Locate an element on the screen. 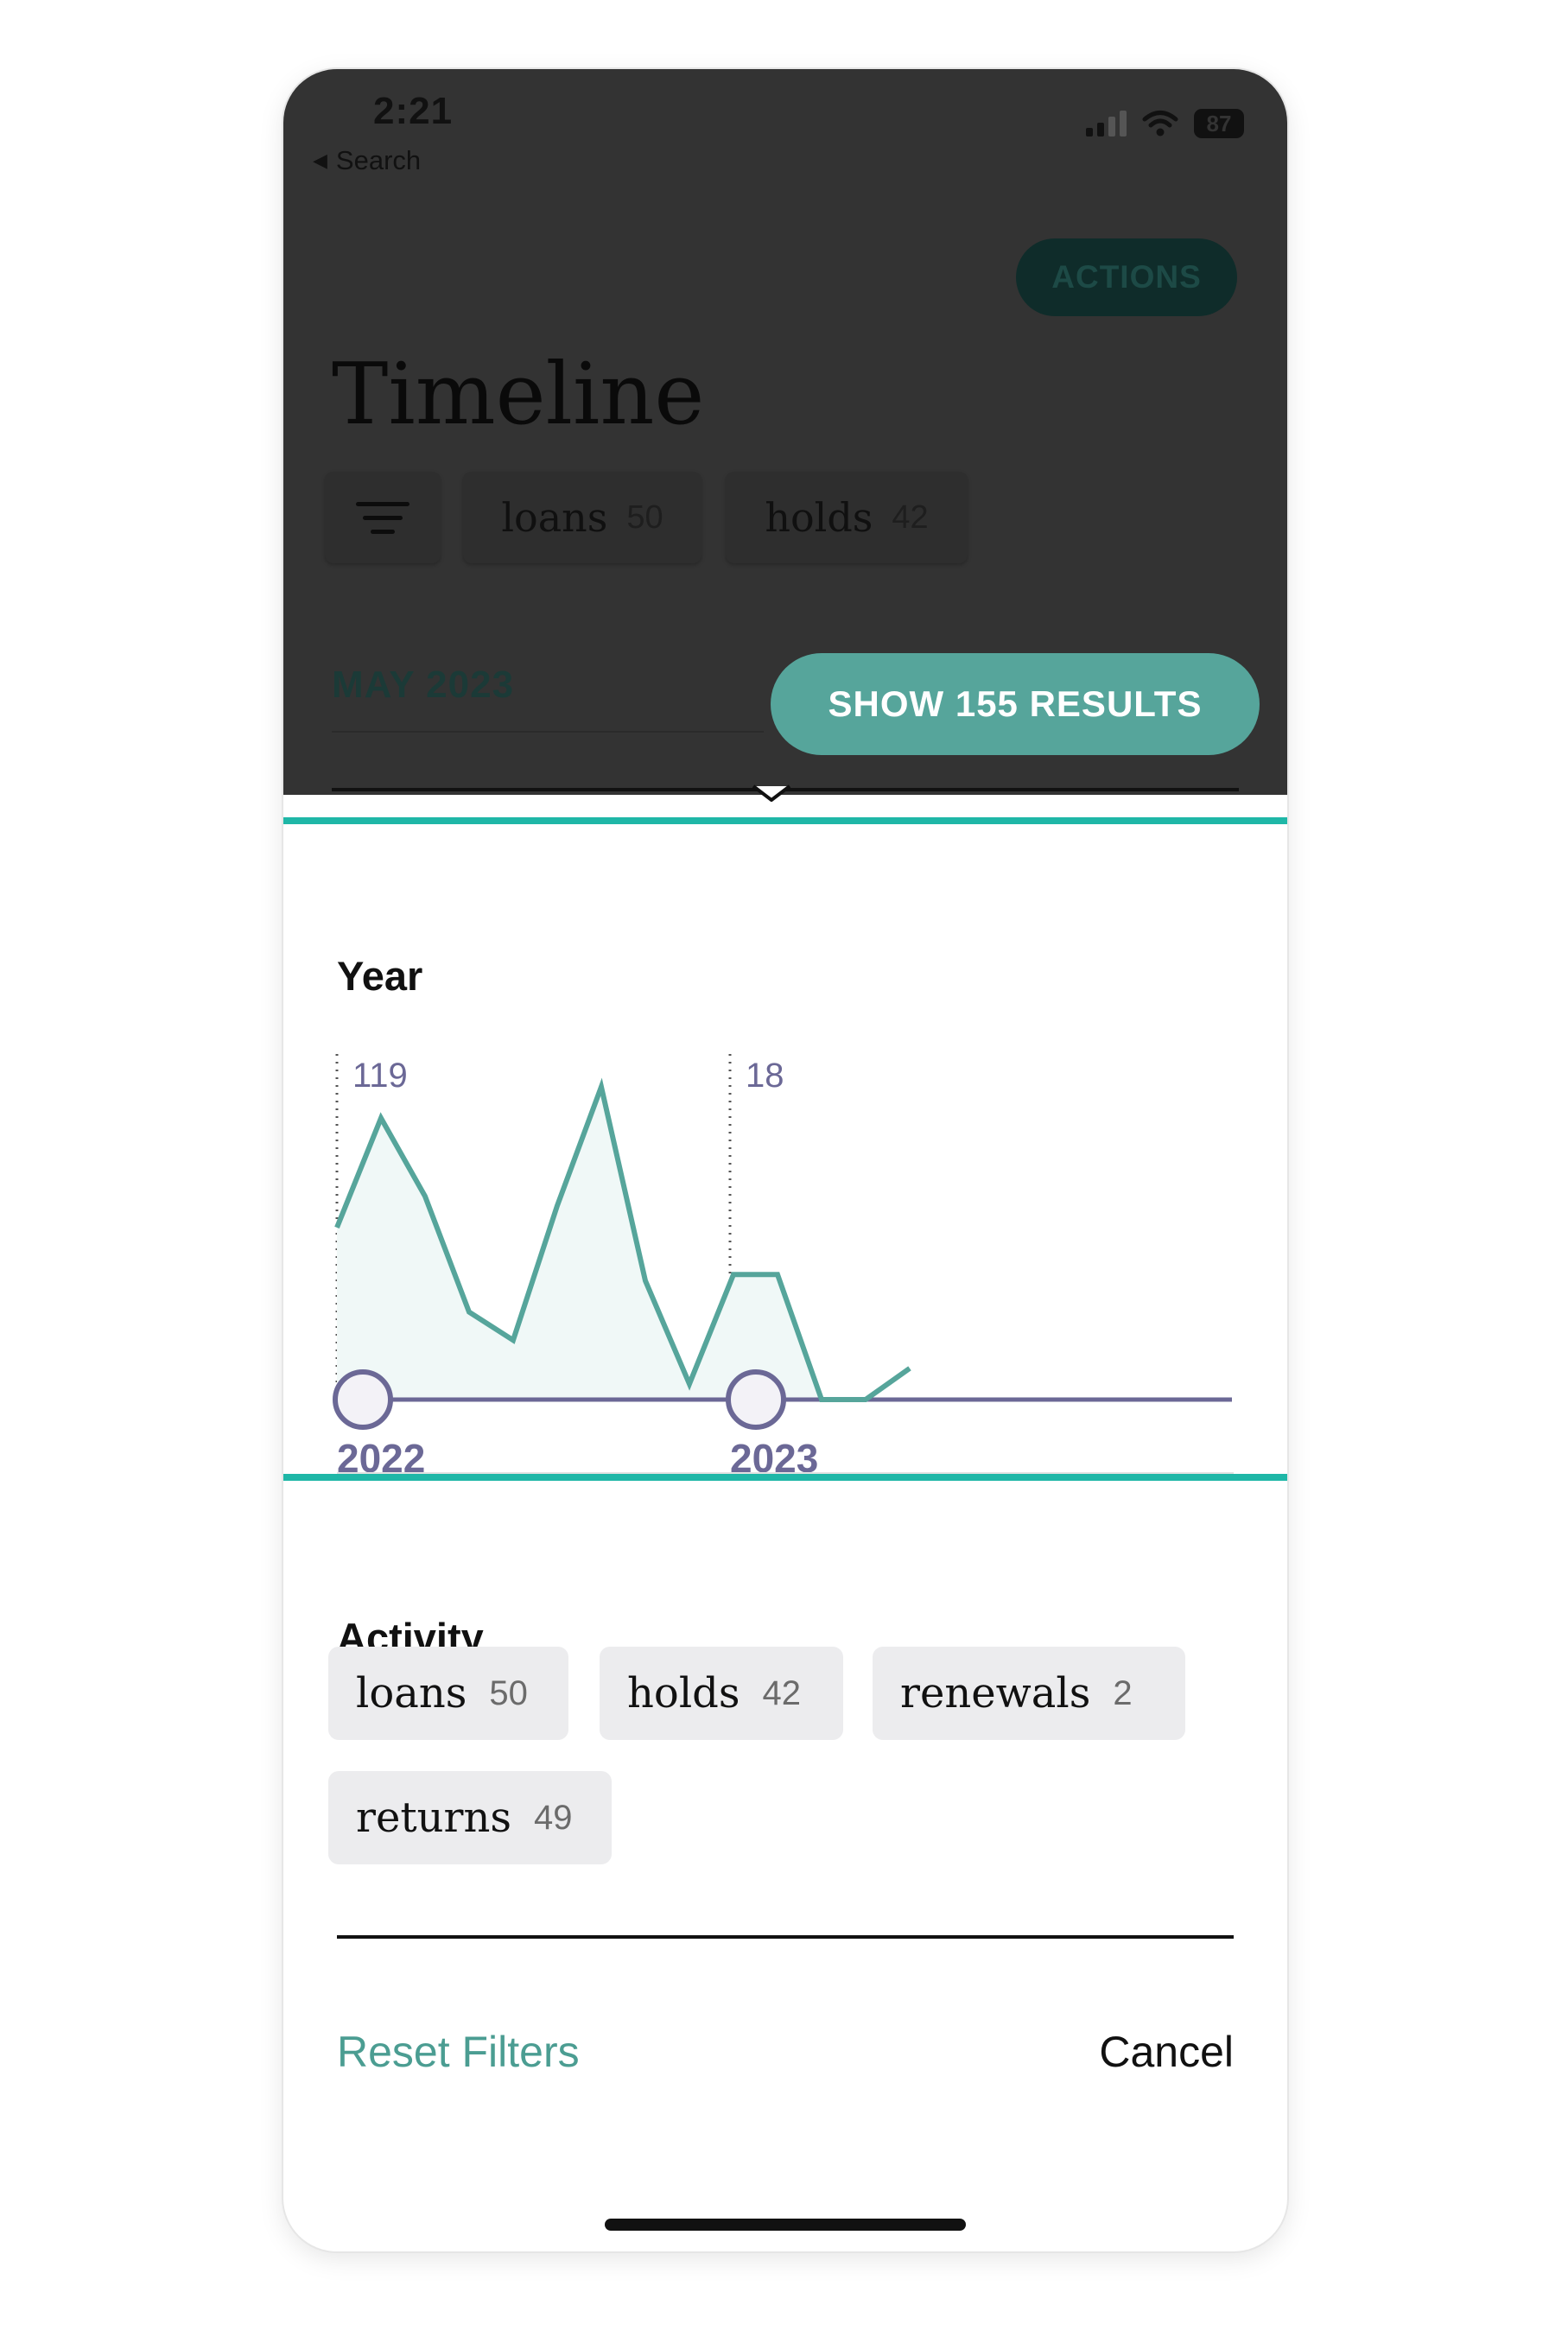 The width and height of the screenshot is (1568, 2343). filter-button is located at coordinates (383, 518).